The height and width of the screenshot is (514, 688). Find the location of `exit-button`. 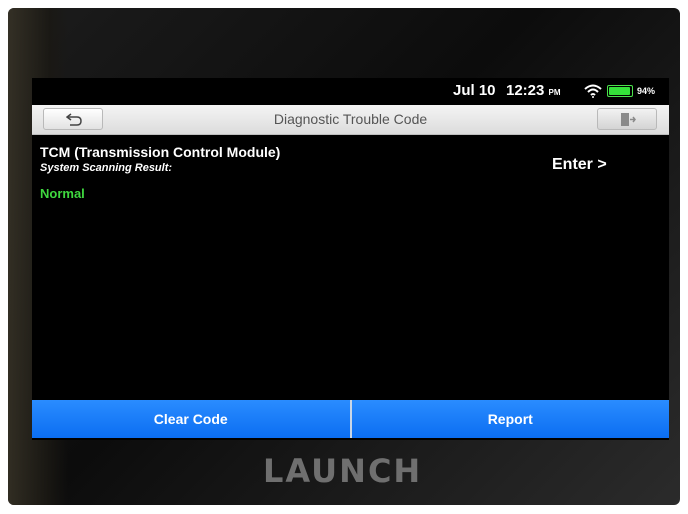

exit-button is located at coordinates (627, 119).